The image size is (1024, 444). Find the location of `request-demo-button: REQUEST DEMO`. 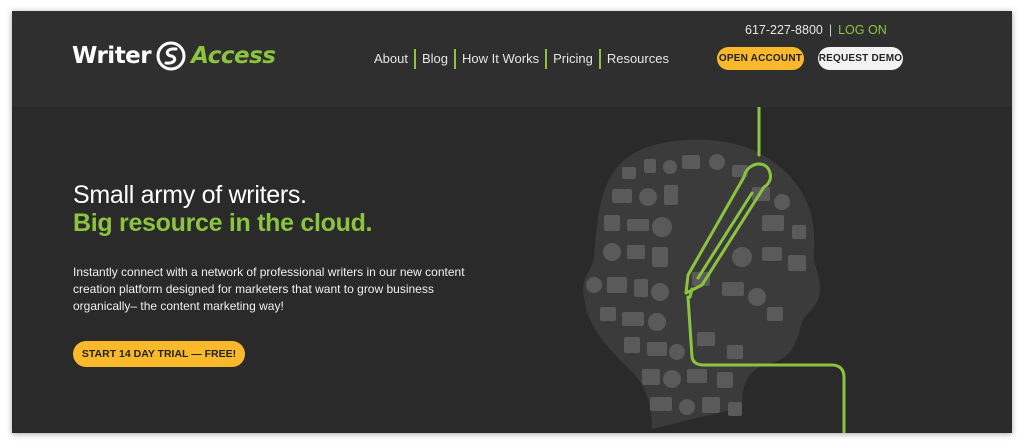

request-demo-button: REQUEST DEMO is located at coordinates (860, 58).